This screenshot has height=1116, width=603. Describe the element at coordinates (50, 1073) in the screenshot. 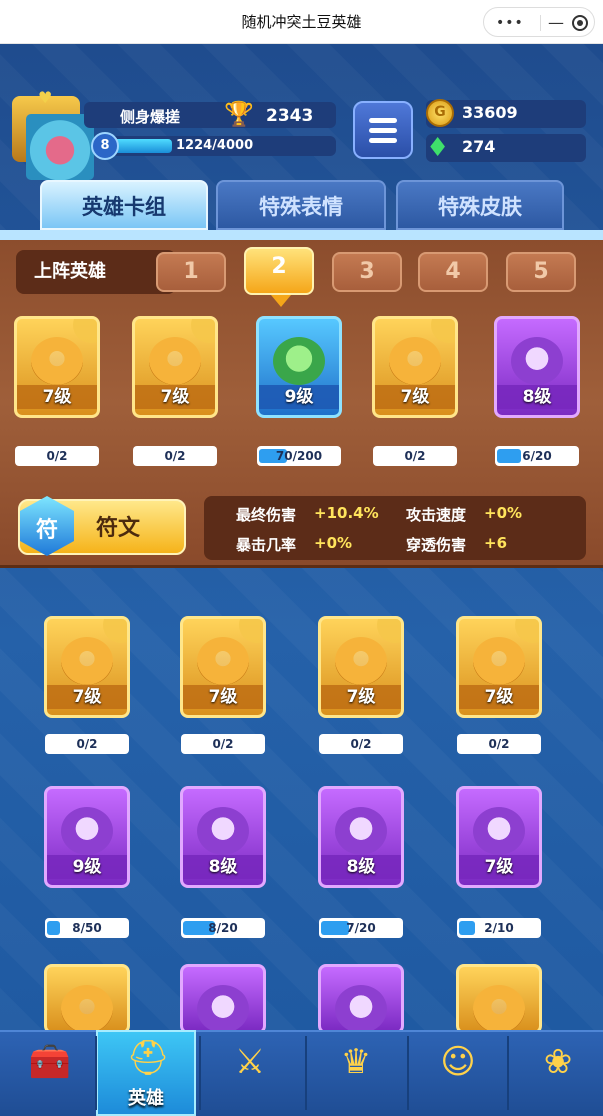

I see `nav-item-treasure-chest: 🧰` at that location.